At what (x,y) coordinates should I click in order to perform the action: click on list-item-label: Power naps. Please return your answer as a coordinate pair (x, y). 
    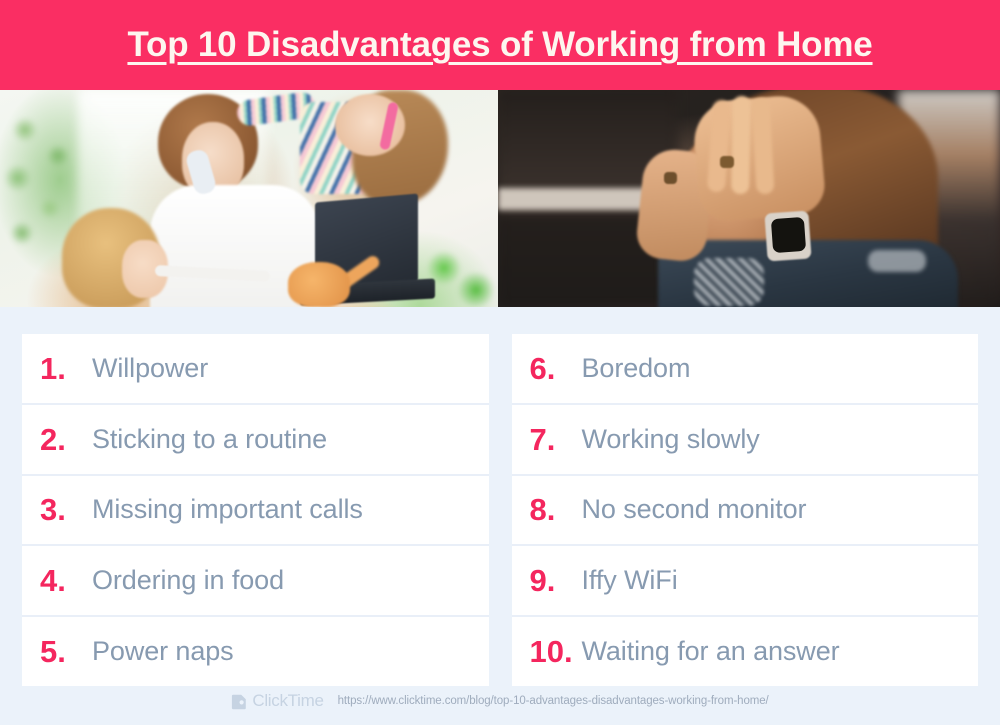
    Looking at the image, I should click on (163, 651).